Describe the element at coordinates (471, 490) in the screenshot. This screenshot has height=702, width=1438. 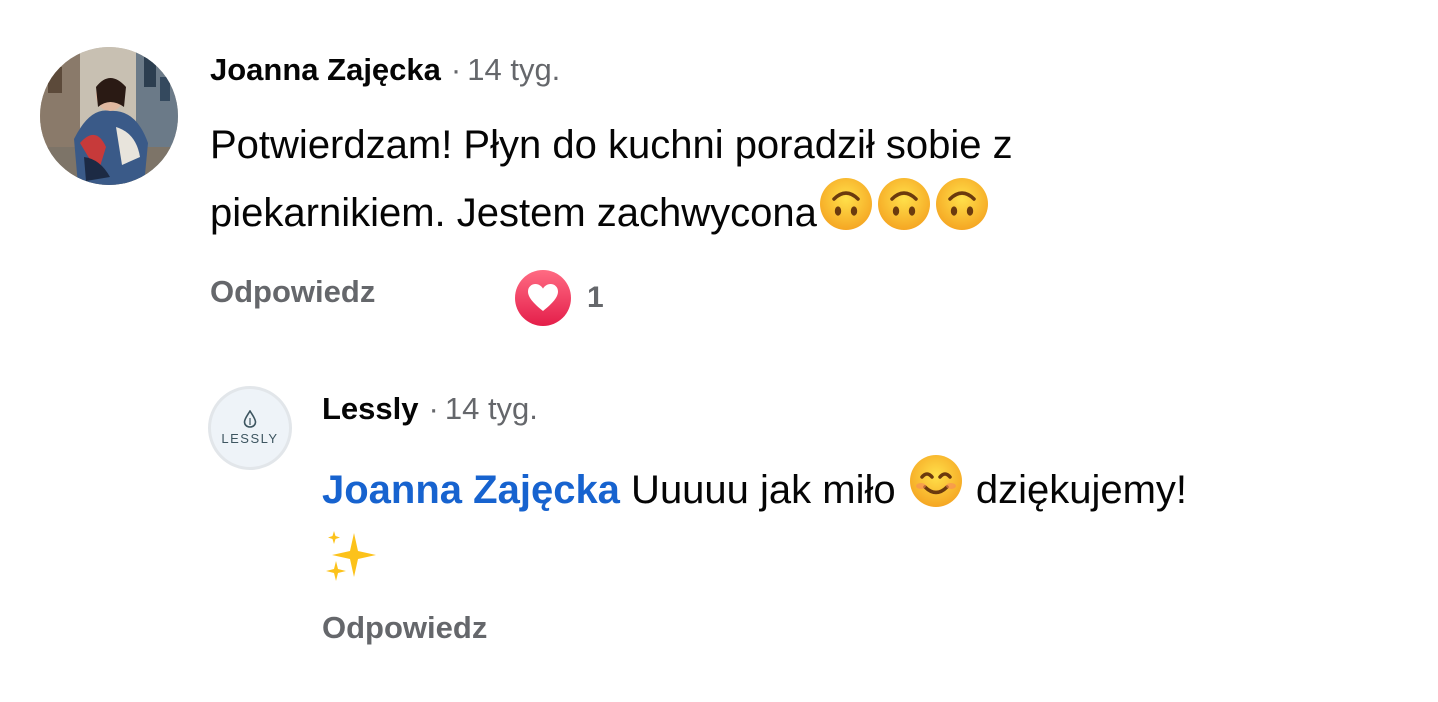
I see `mention-link: Joanna Zajęcka` at that location.